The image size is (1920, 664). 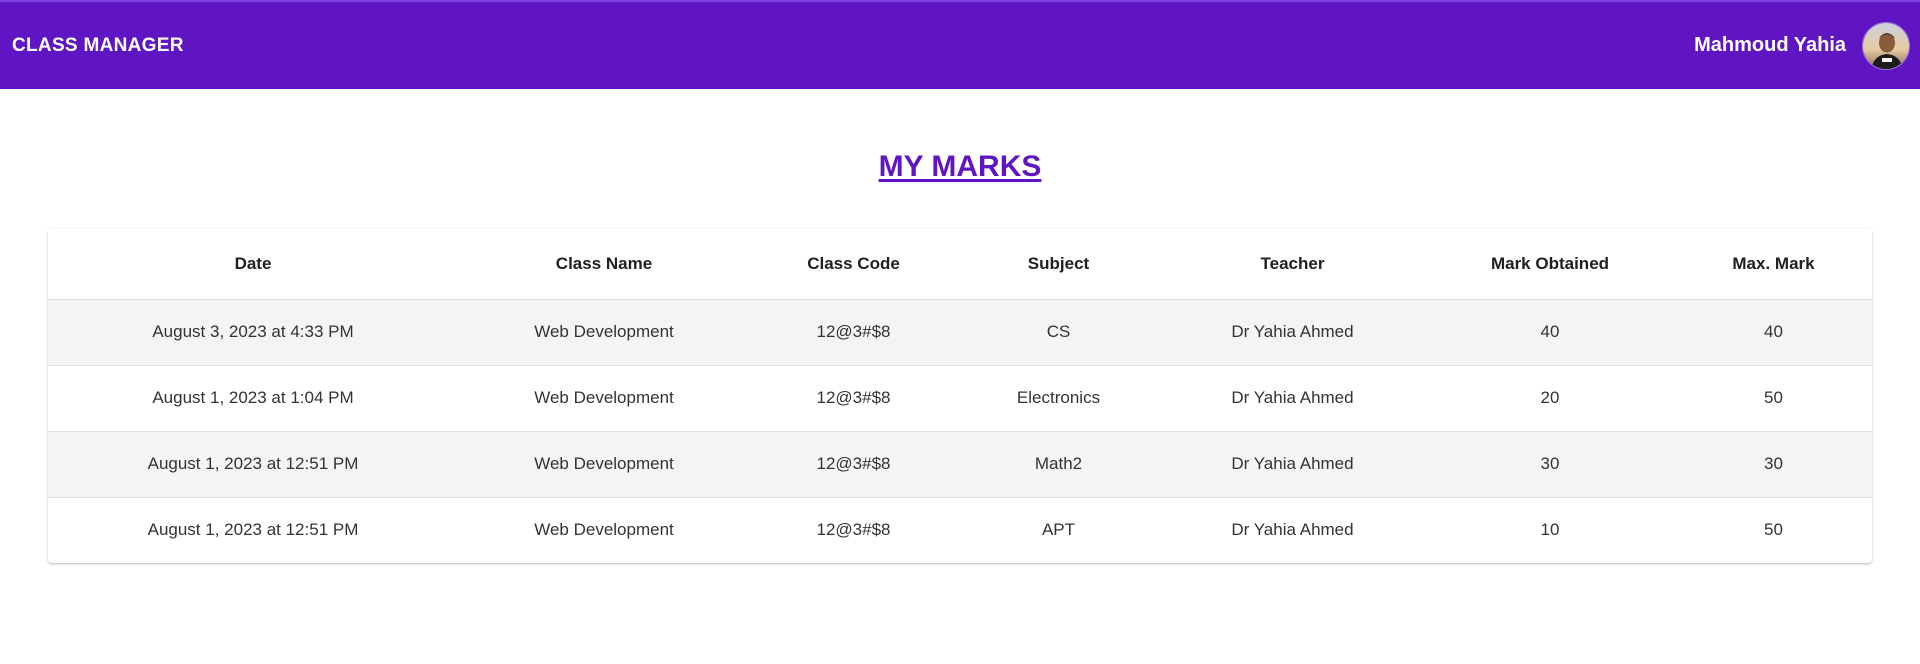 I want to click on cell-date: August 1, 2023 at 1:04 PM, so click(x=253, y=398).